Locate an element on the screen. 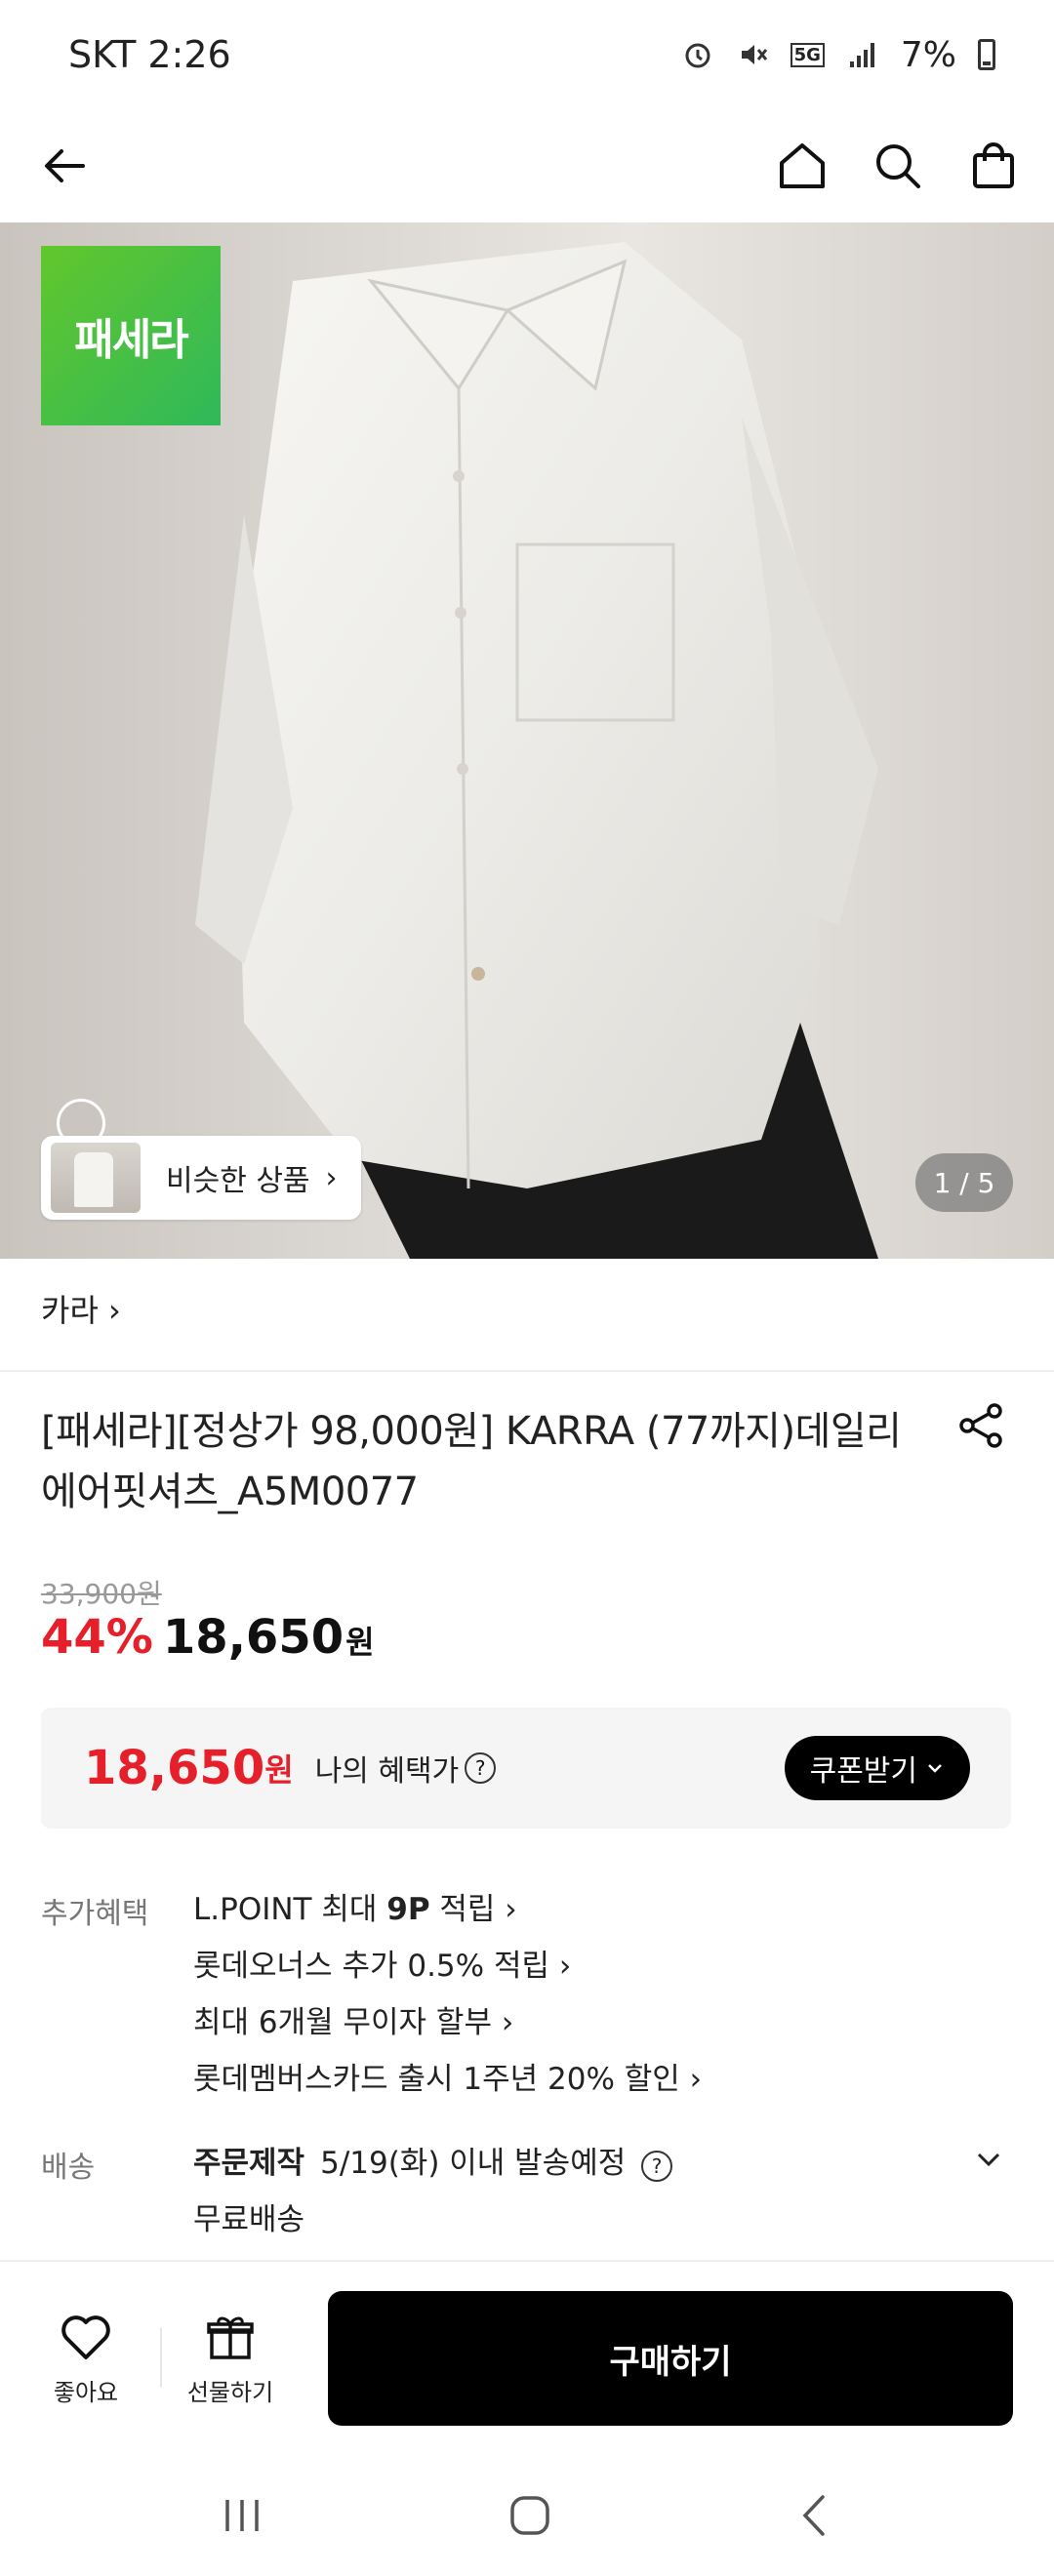 The image size is (1054, 2576). similar-label: 비슷한 상품 is located at coordinates (238, 1181).